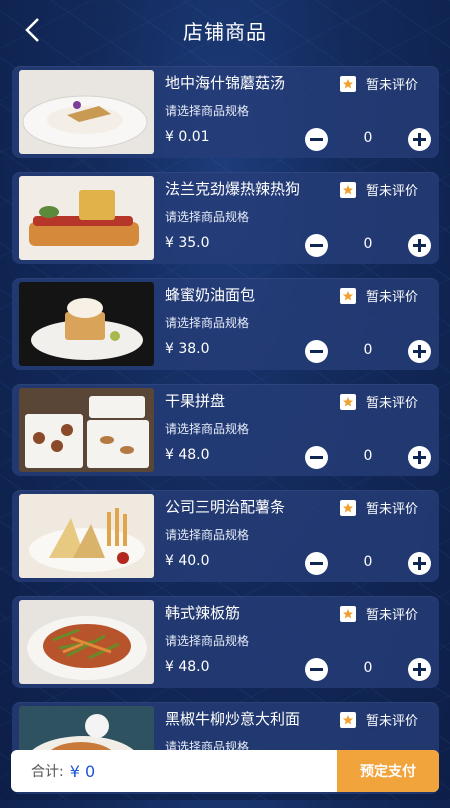 The image size is (450, 808). I want to click on product-price: ¥ 40.0, so click(187, 561).